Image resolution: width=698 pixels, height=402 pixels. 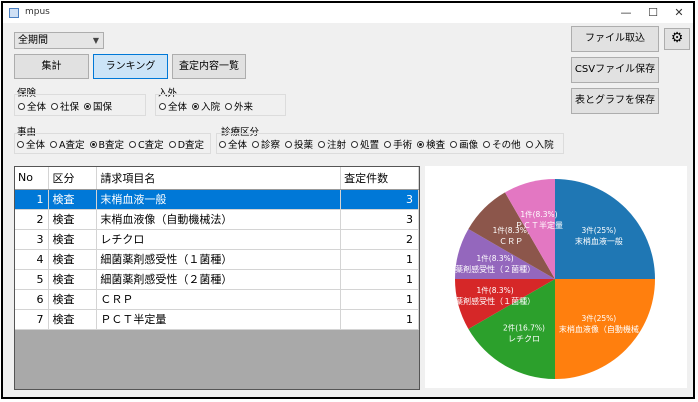 I want to click on reason-option: B査定, so click(x=107, y=144).